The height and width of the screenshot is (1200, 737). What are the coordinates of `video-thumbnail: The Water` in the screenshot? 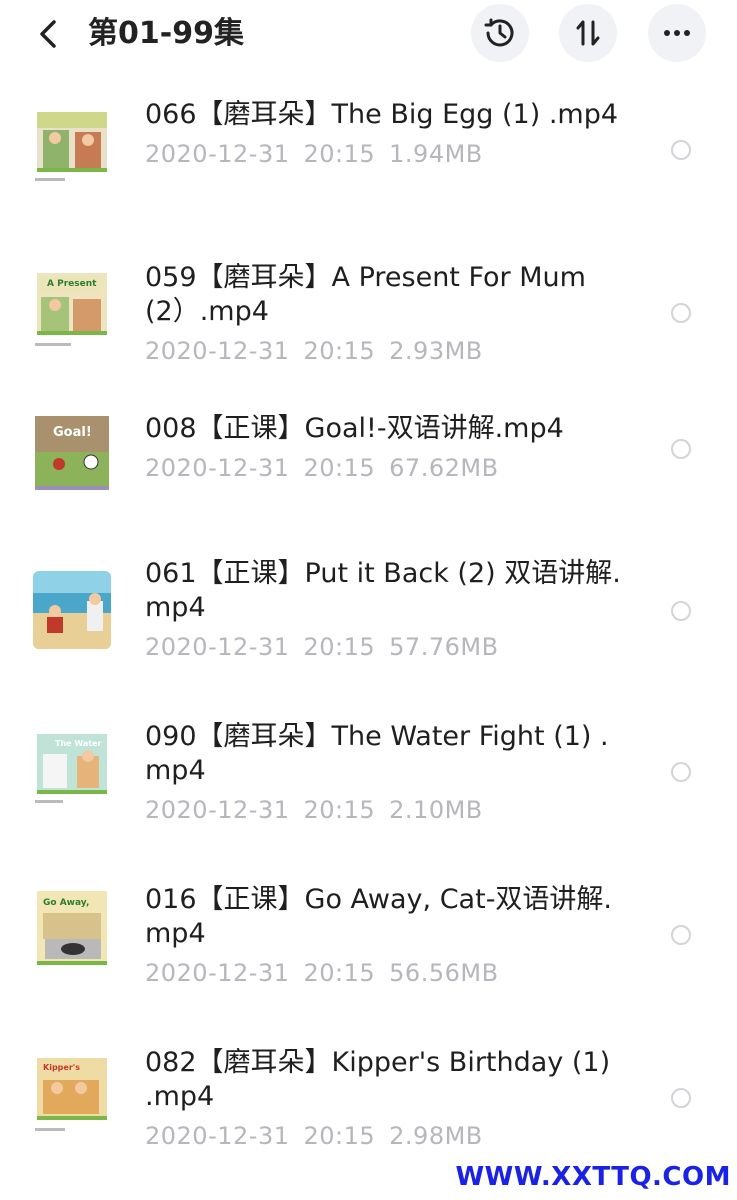 It's located at (72, 774).